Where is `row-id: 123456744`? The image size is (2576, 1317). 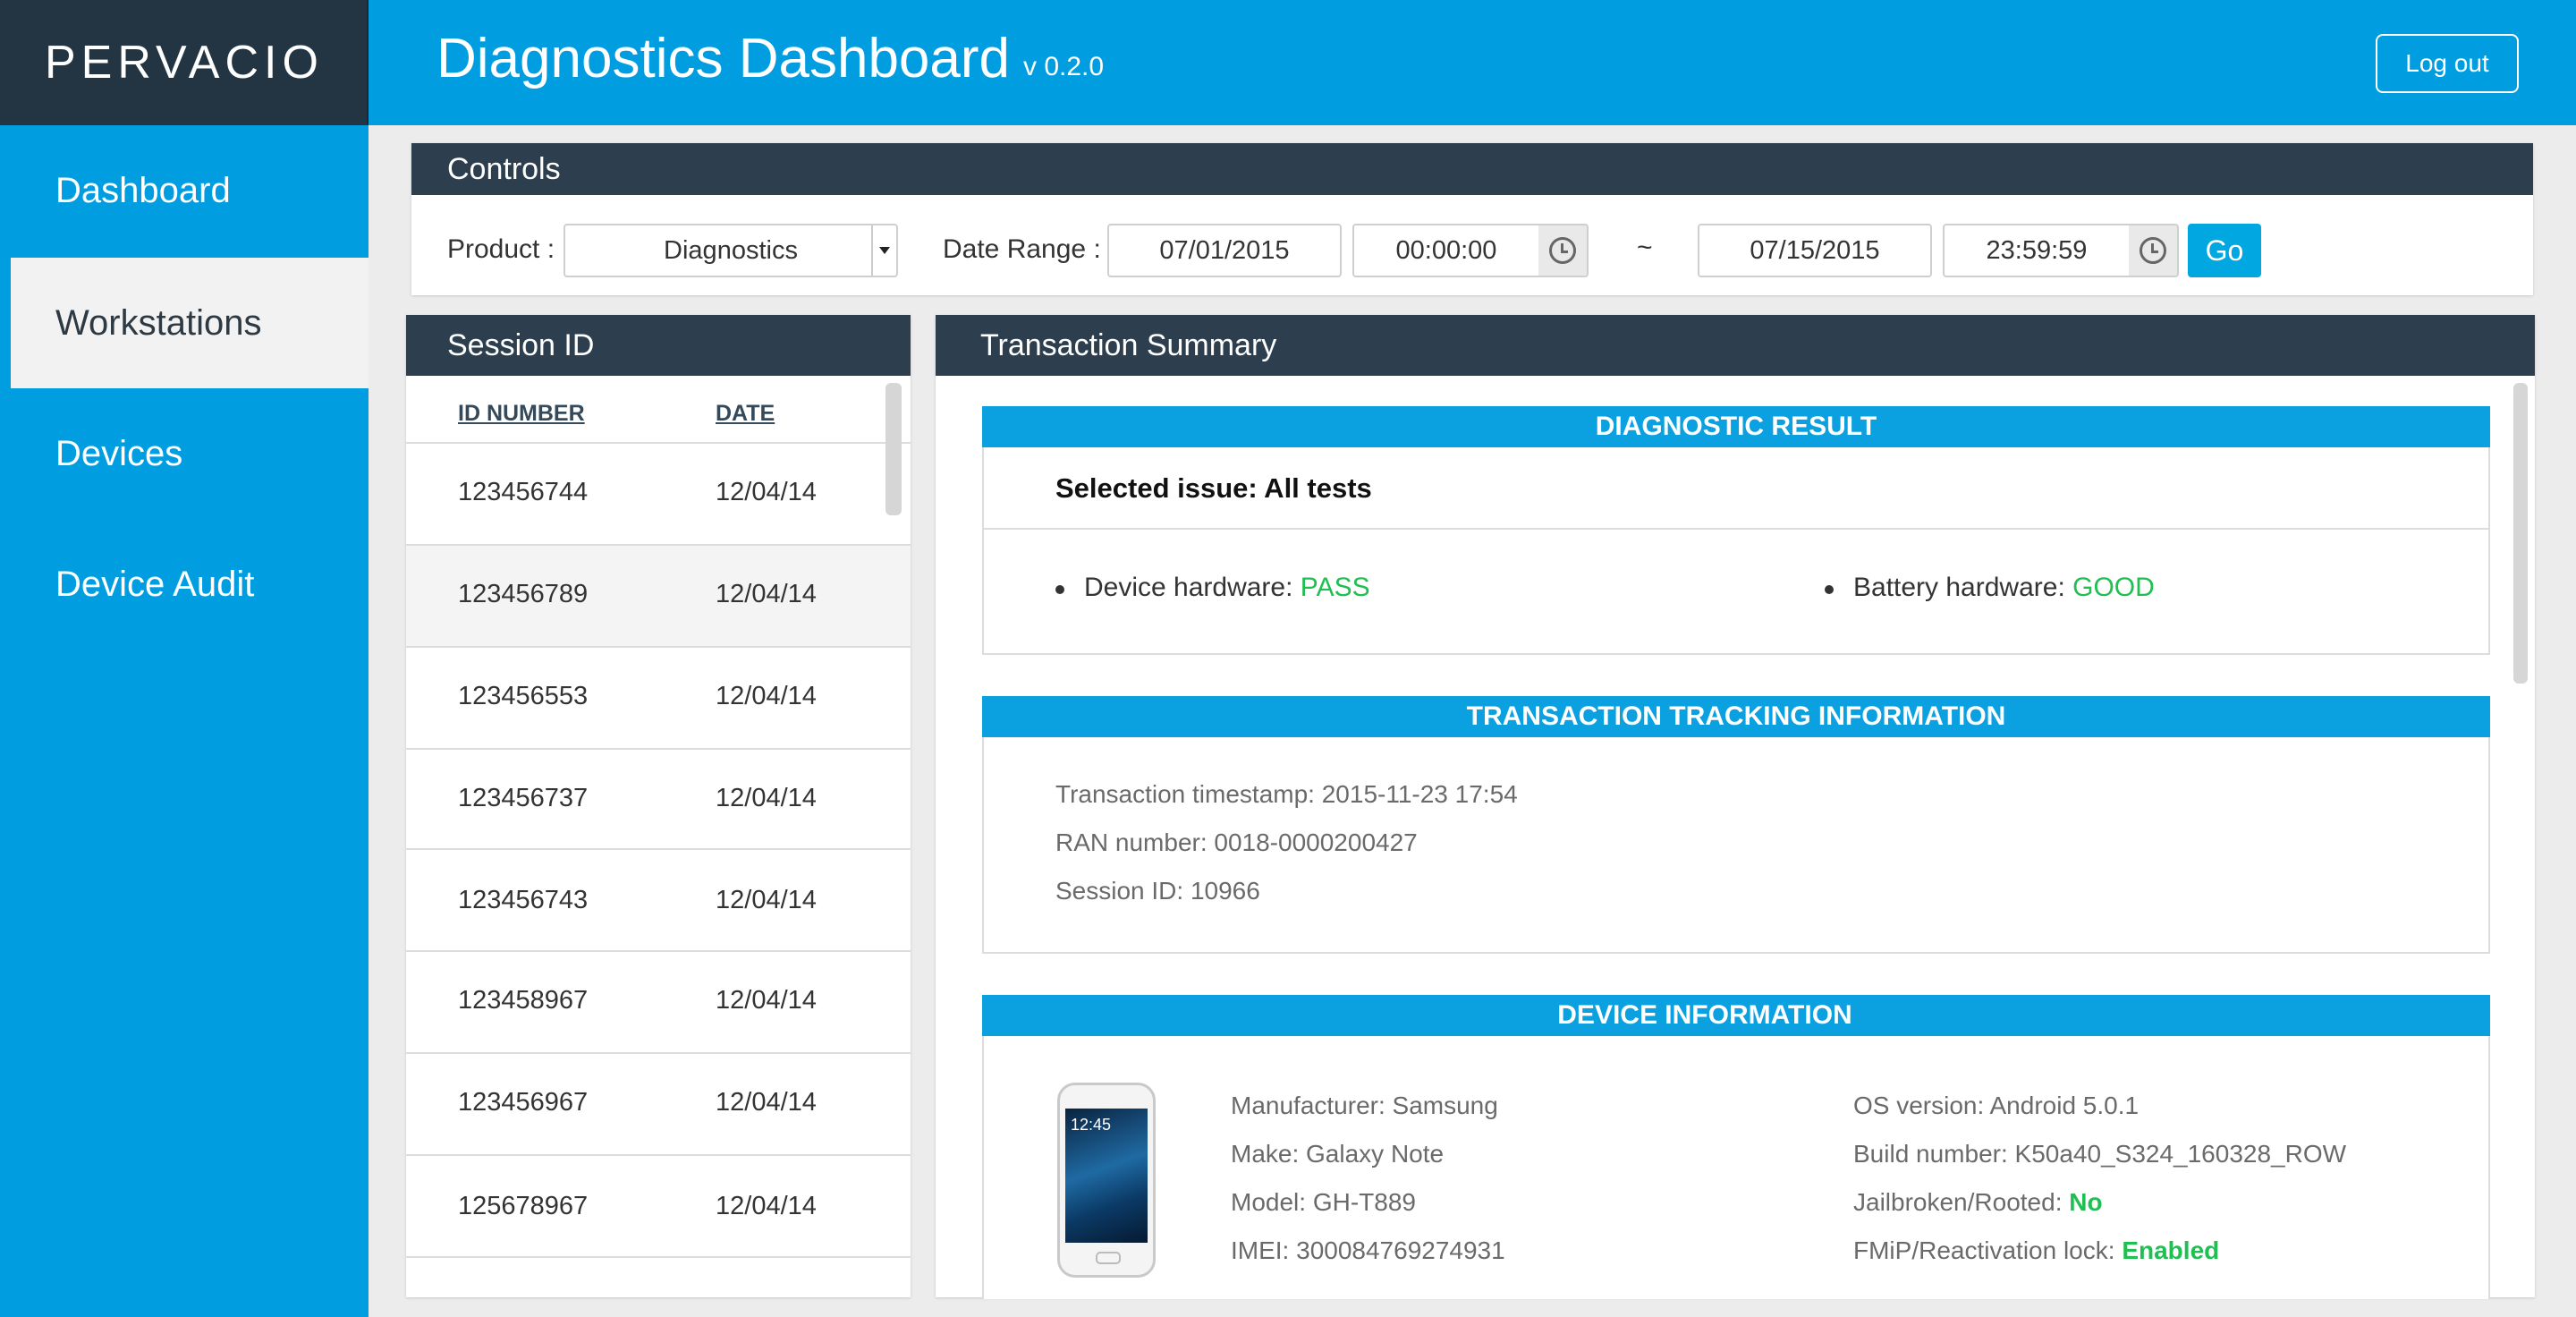 row-id: 123456744 is located at coordinates (523, 492).